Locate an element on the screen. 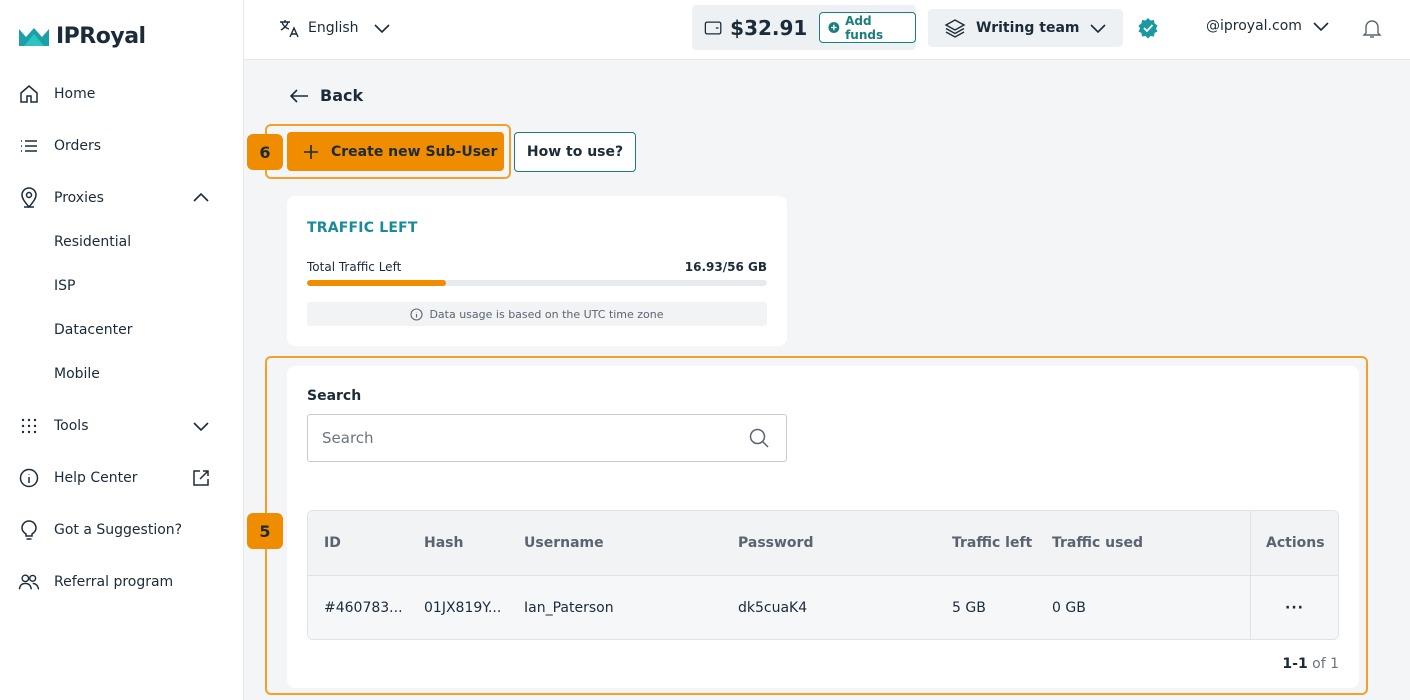  team-name: Writing team is located at coordinates (1028, 28).